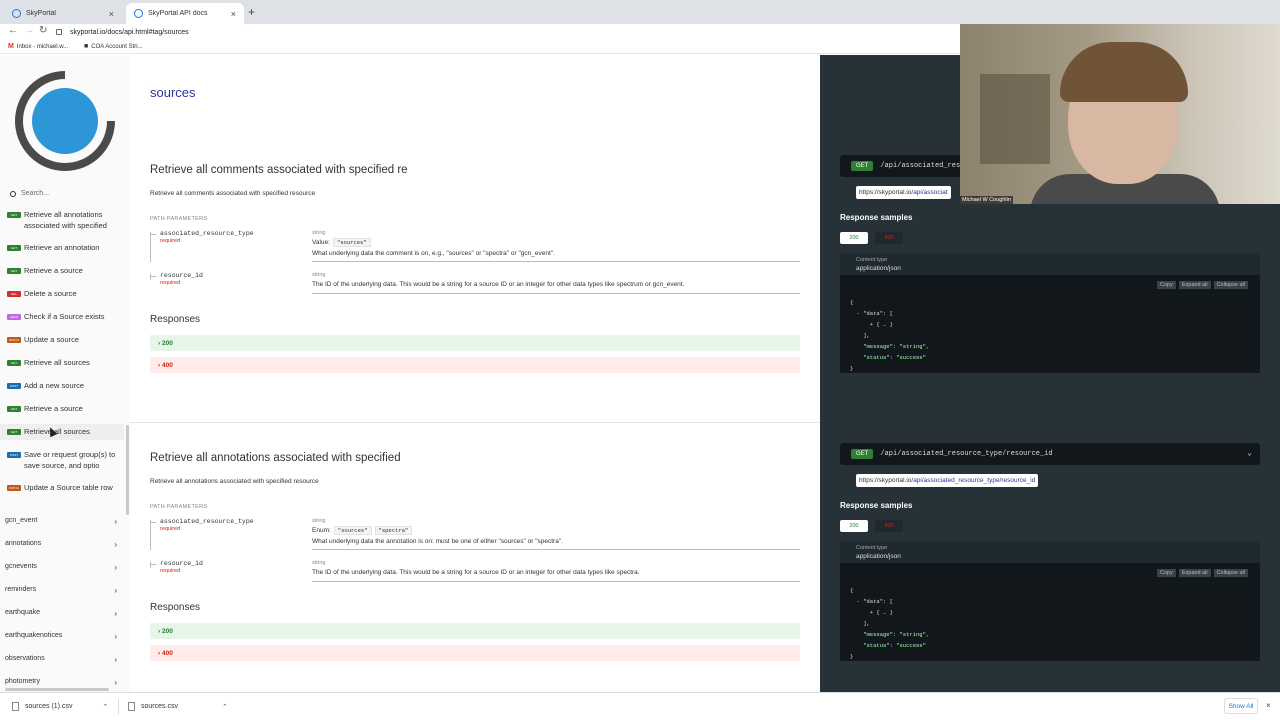 The image size is (1280, 720). I want to click on reload-icon: ↻, so click(43, 30).